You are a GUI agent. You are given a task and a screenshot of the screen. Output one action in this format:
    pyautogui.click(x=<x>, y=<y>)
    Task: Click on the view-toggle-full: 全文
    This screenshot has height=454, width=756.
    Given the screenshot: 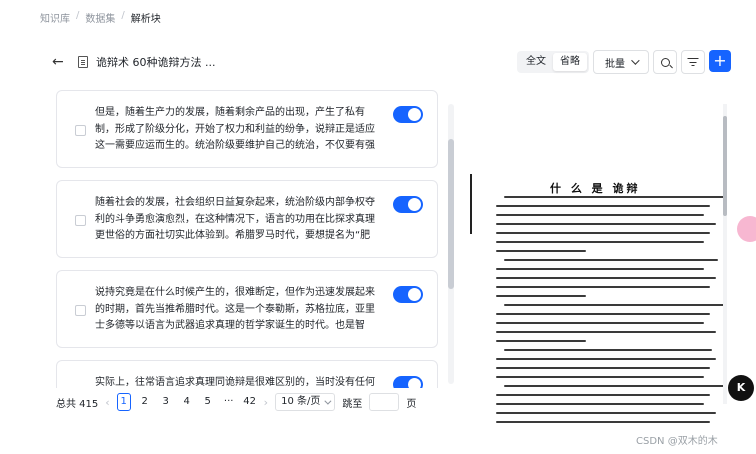 What is the action you would take?
    pyautogui.click(x=536, y=62)
    